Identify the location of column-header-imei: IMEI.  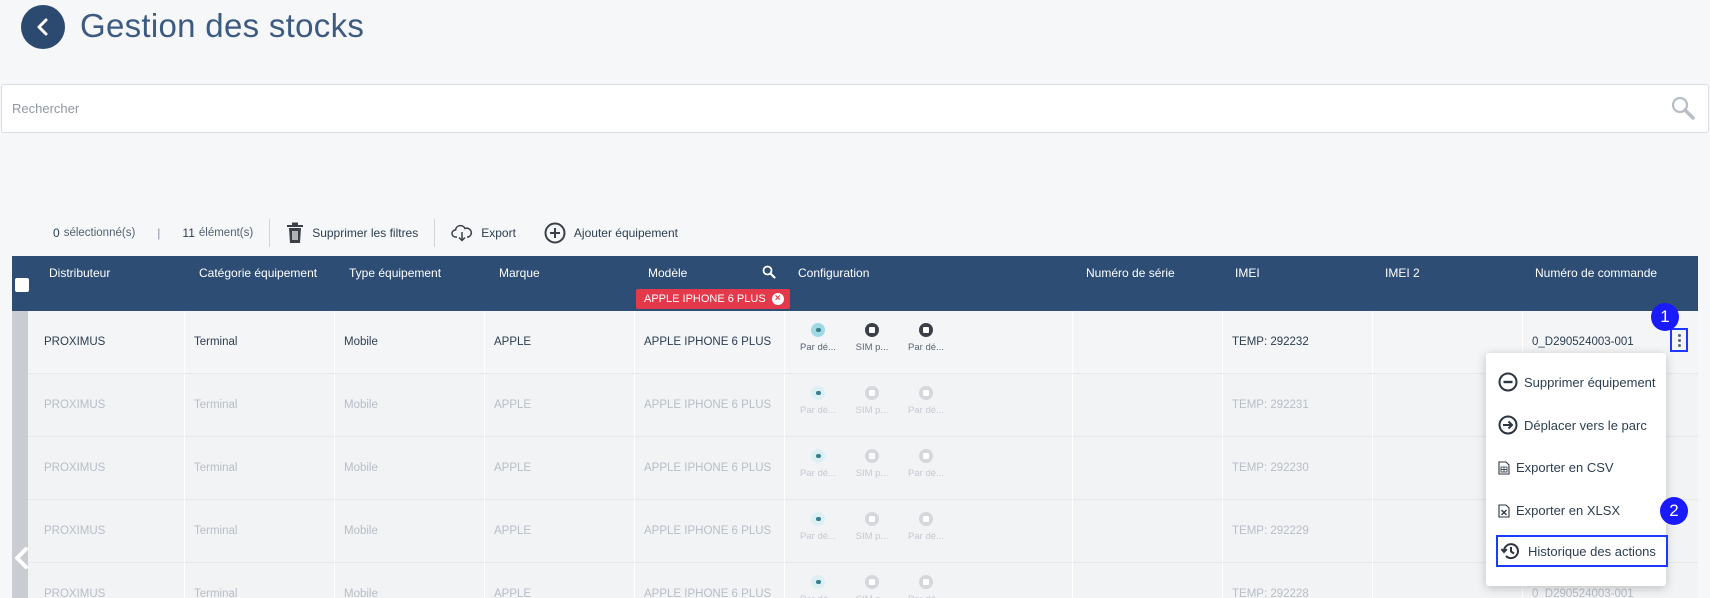
(1247, 273).